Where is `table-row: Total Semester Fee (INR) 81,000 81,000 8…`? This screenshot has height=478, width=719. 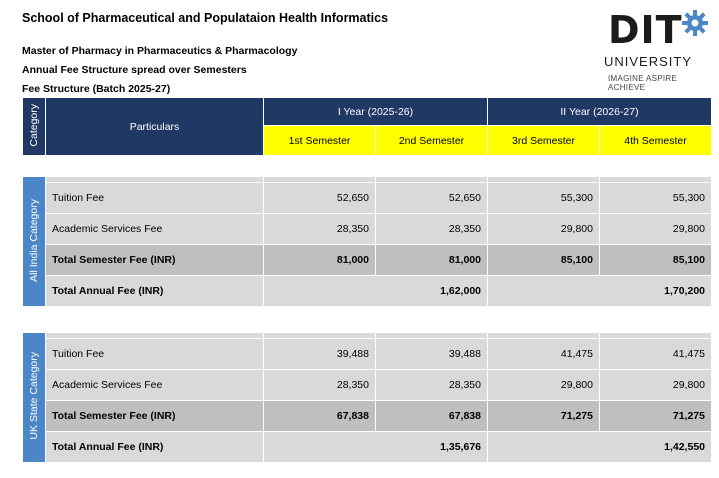
table-row: Total Semester Fee (INR) 81,000 81,000 8… is located at coordinates (367, 260).